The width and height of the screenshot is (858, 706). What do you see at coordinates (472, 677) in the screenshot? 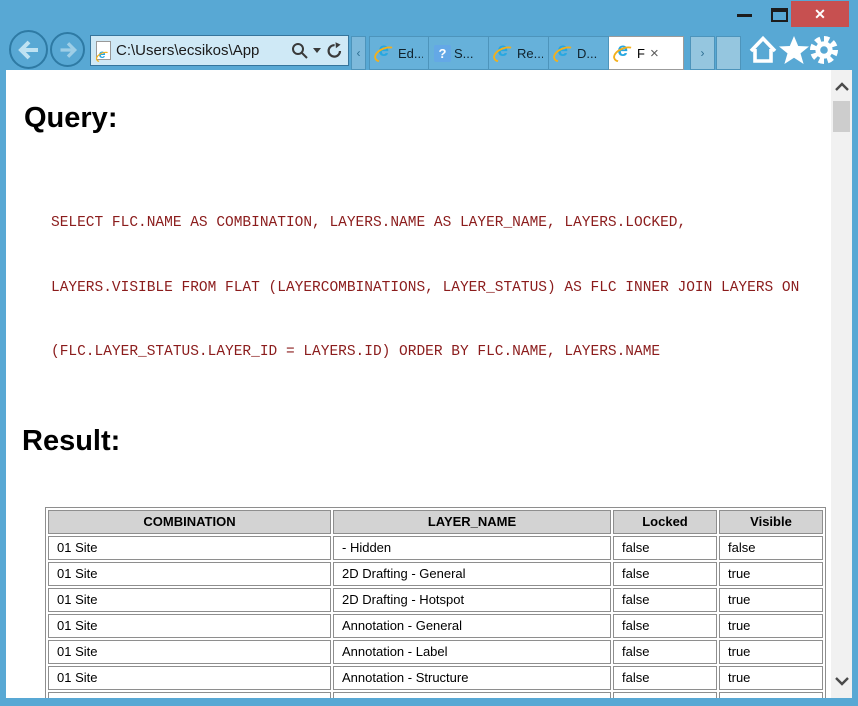
I see `table-cell: Annotation - Structure` at bounding box center [472, 677].